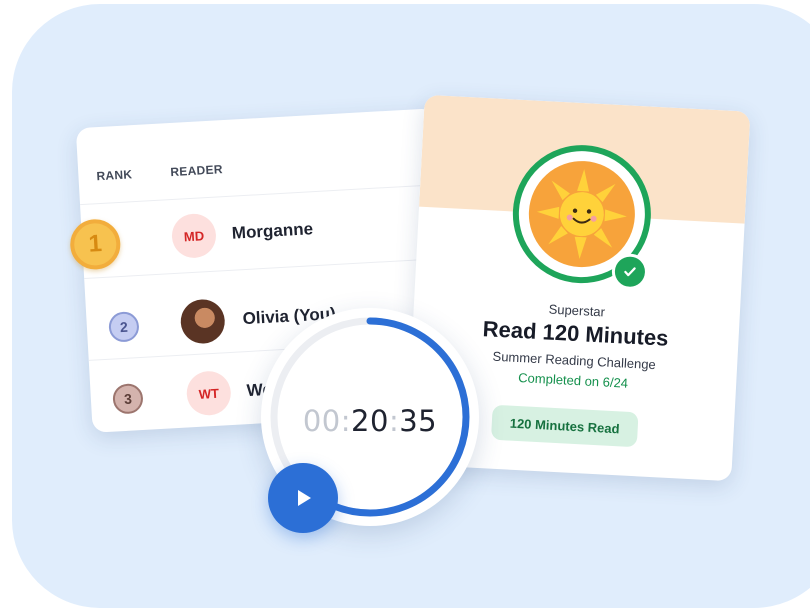  What do you see at coordinates (95, 244) in the screenshot?
I see `rank-number: 1` at bounding box center [95, 244].